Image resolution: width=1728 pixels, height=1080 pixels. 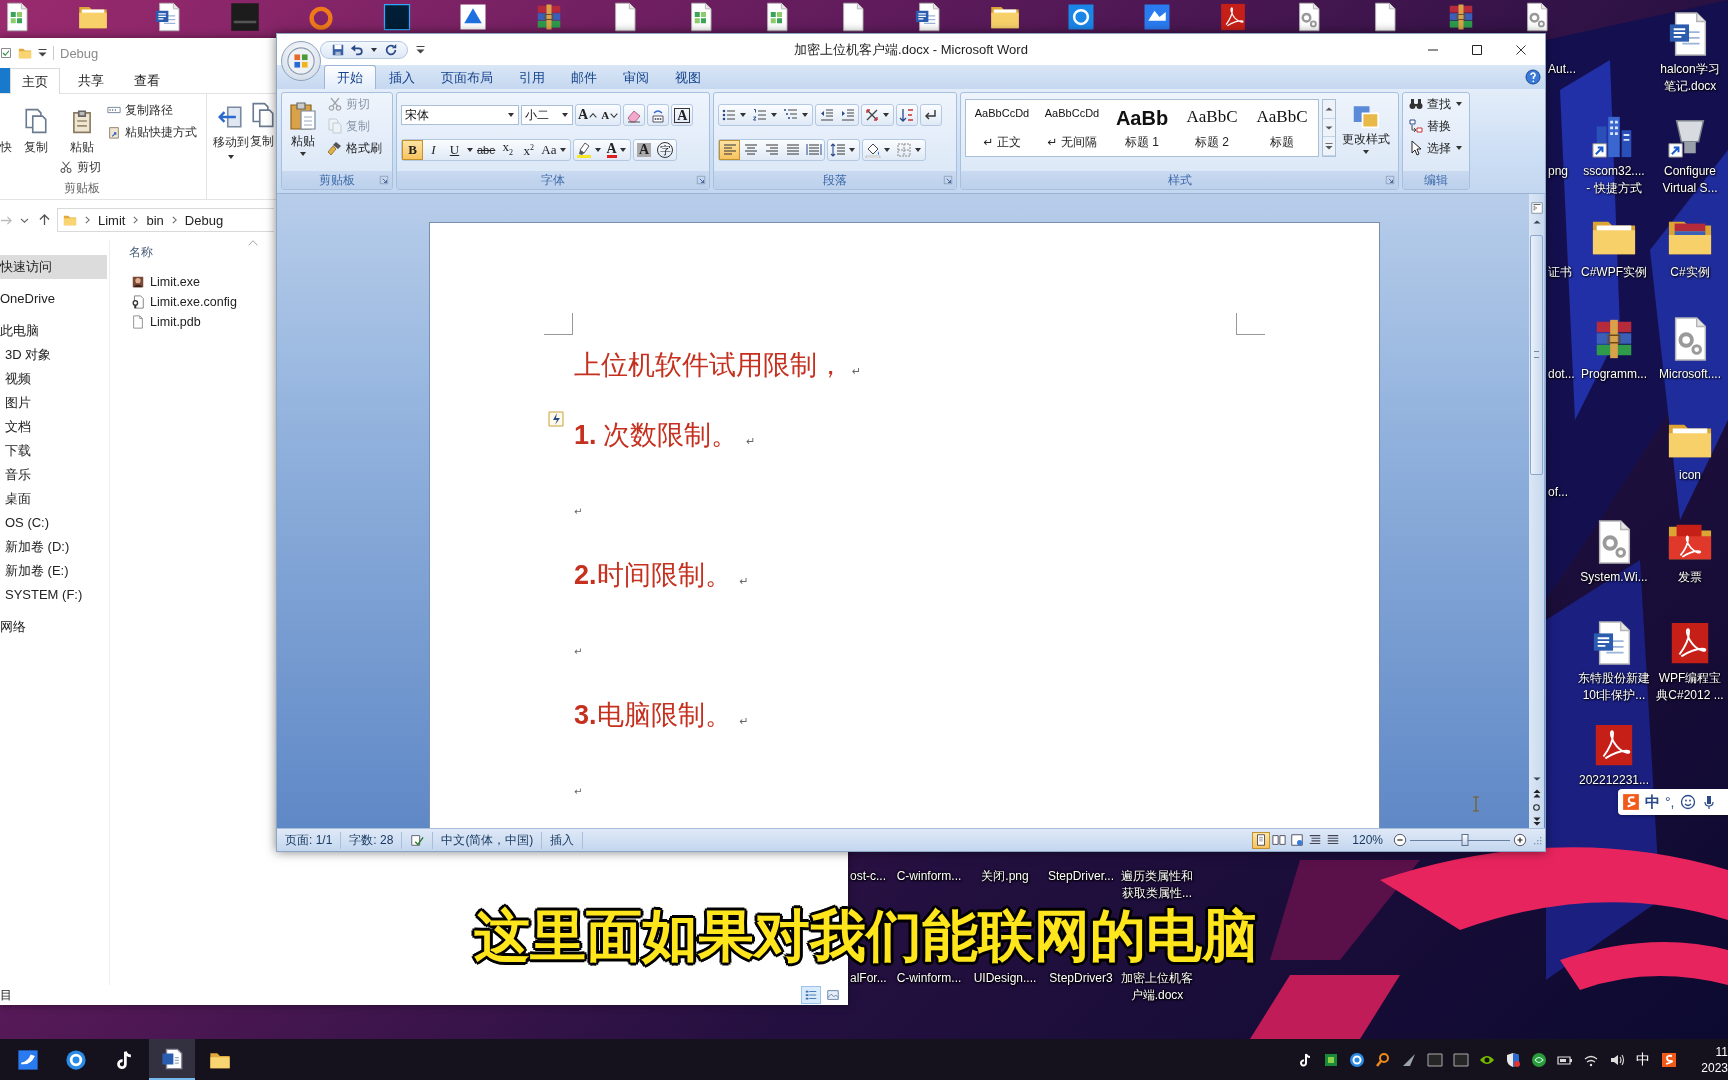 What do you see at coordinates (1261, 840) in the screenshot?
I see `print-layout-button` at bounding box center [1261, 840].